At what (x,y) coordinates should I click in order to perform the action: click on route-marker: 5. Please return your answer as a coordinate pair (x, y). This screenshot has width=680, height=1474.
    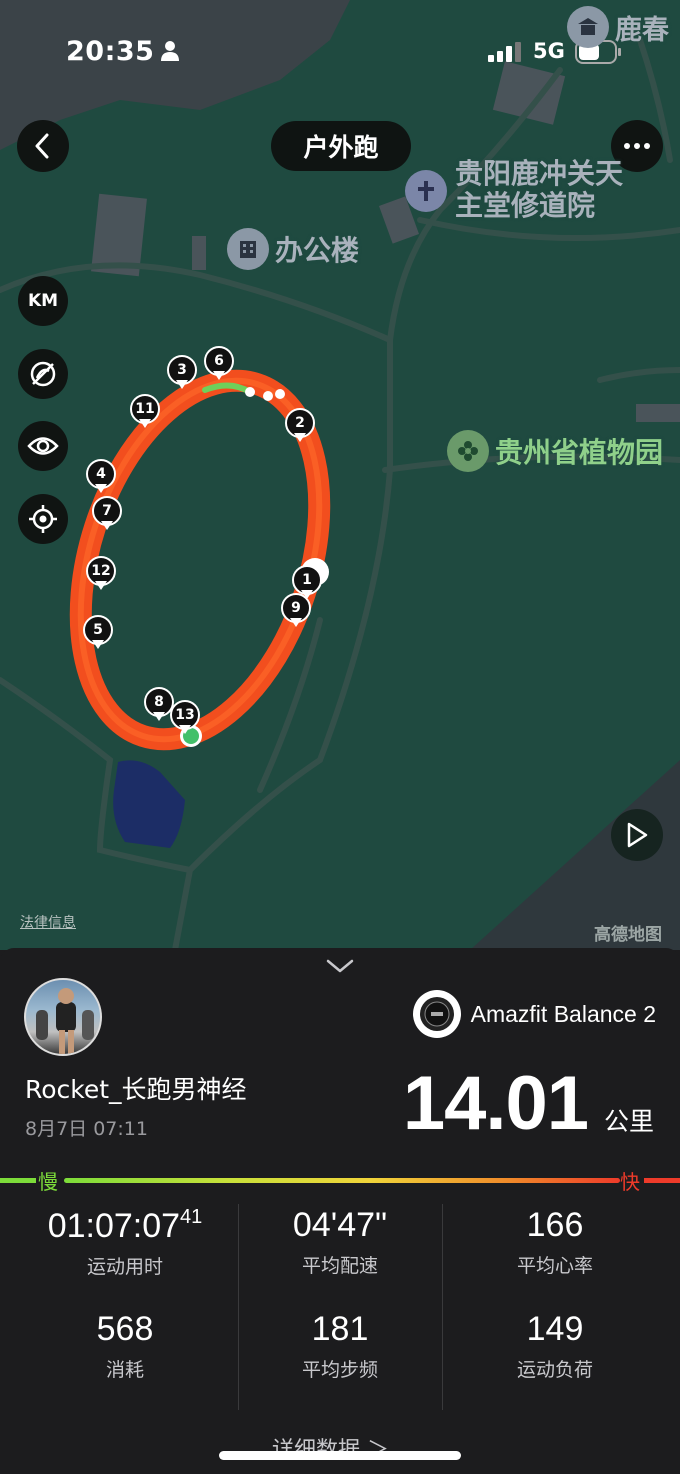
    Looking at the image, I should click on (98, 632).